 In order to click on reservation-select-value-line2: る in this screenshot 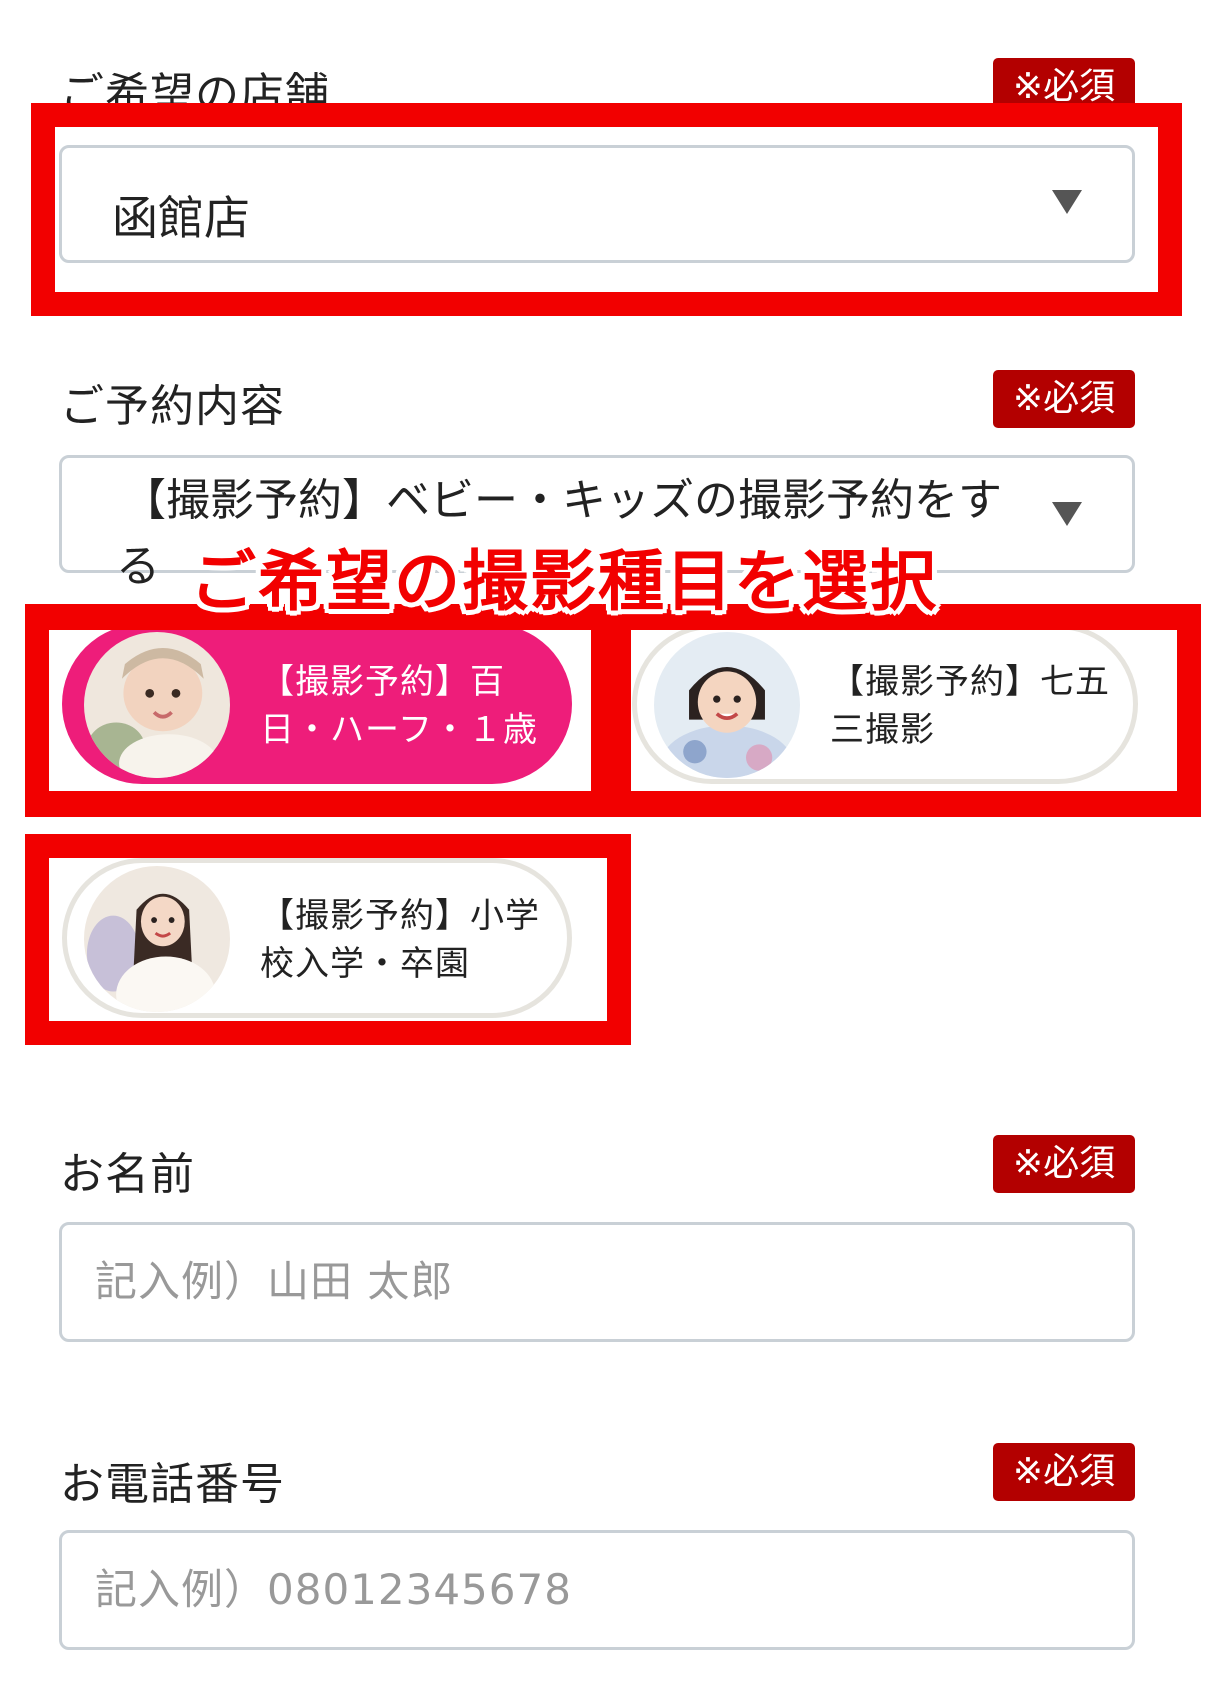, I will do `click(138, 566)`.